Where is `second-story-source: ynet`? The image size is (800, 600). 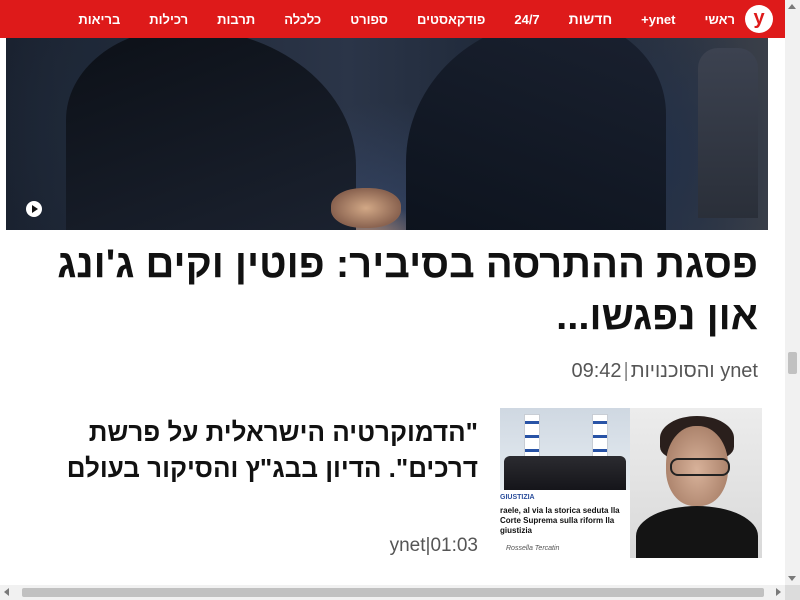
second-story-source: ynet is located at coordinates (407, 545).